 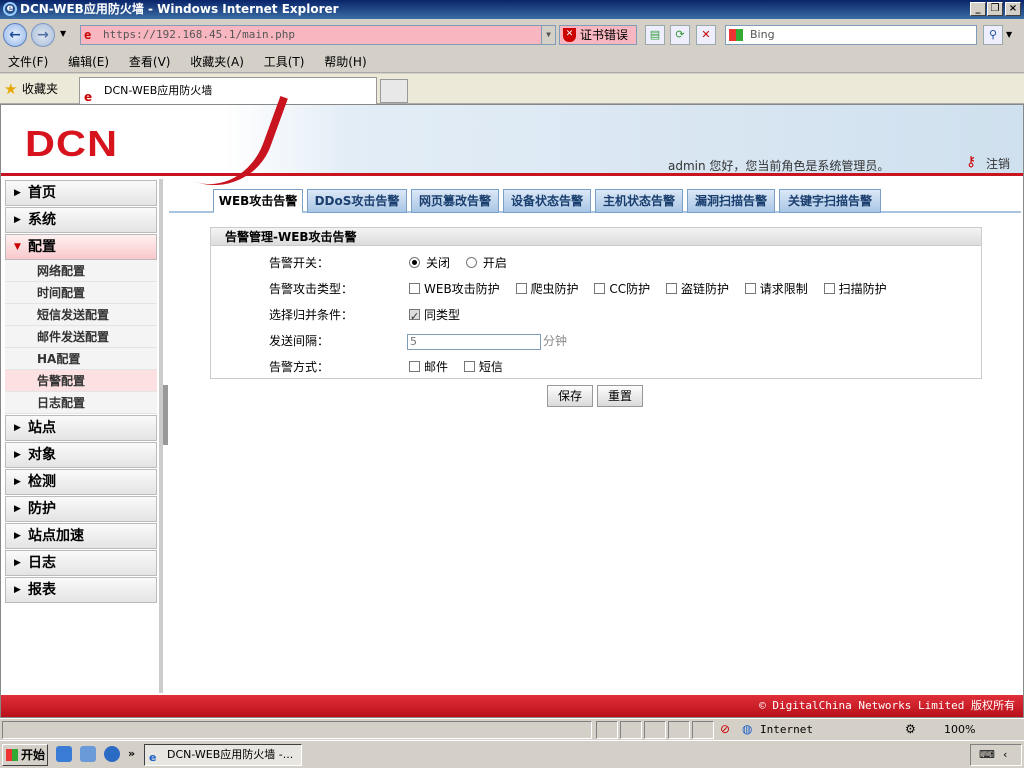 I want to click on tab-tamper: 网页篡改告警, so click(x=455, y=201).